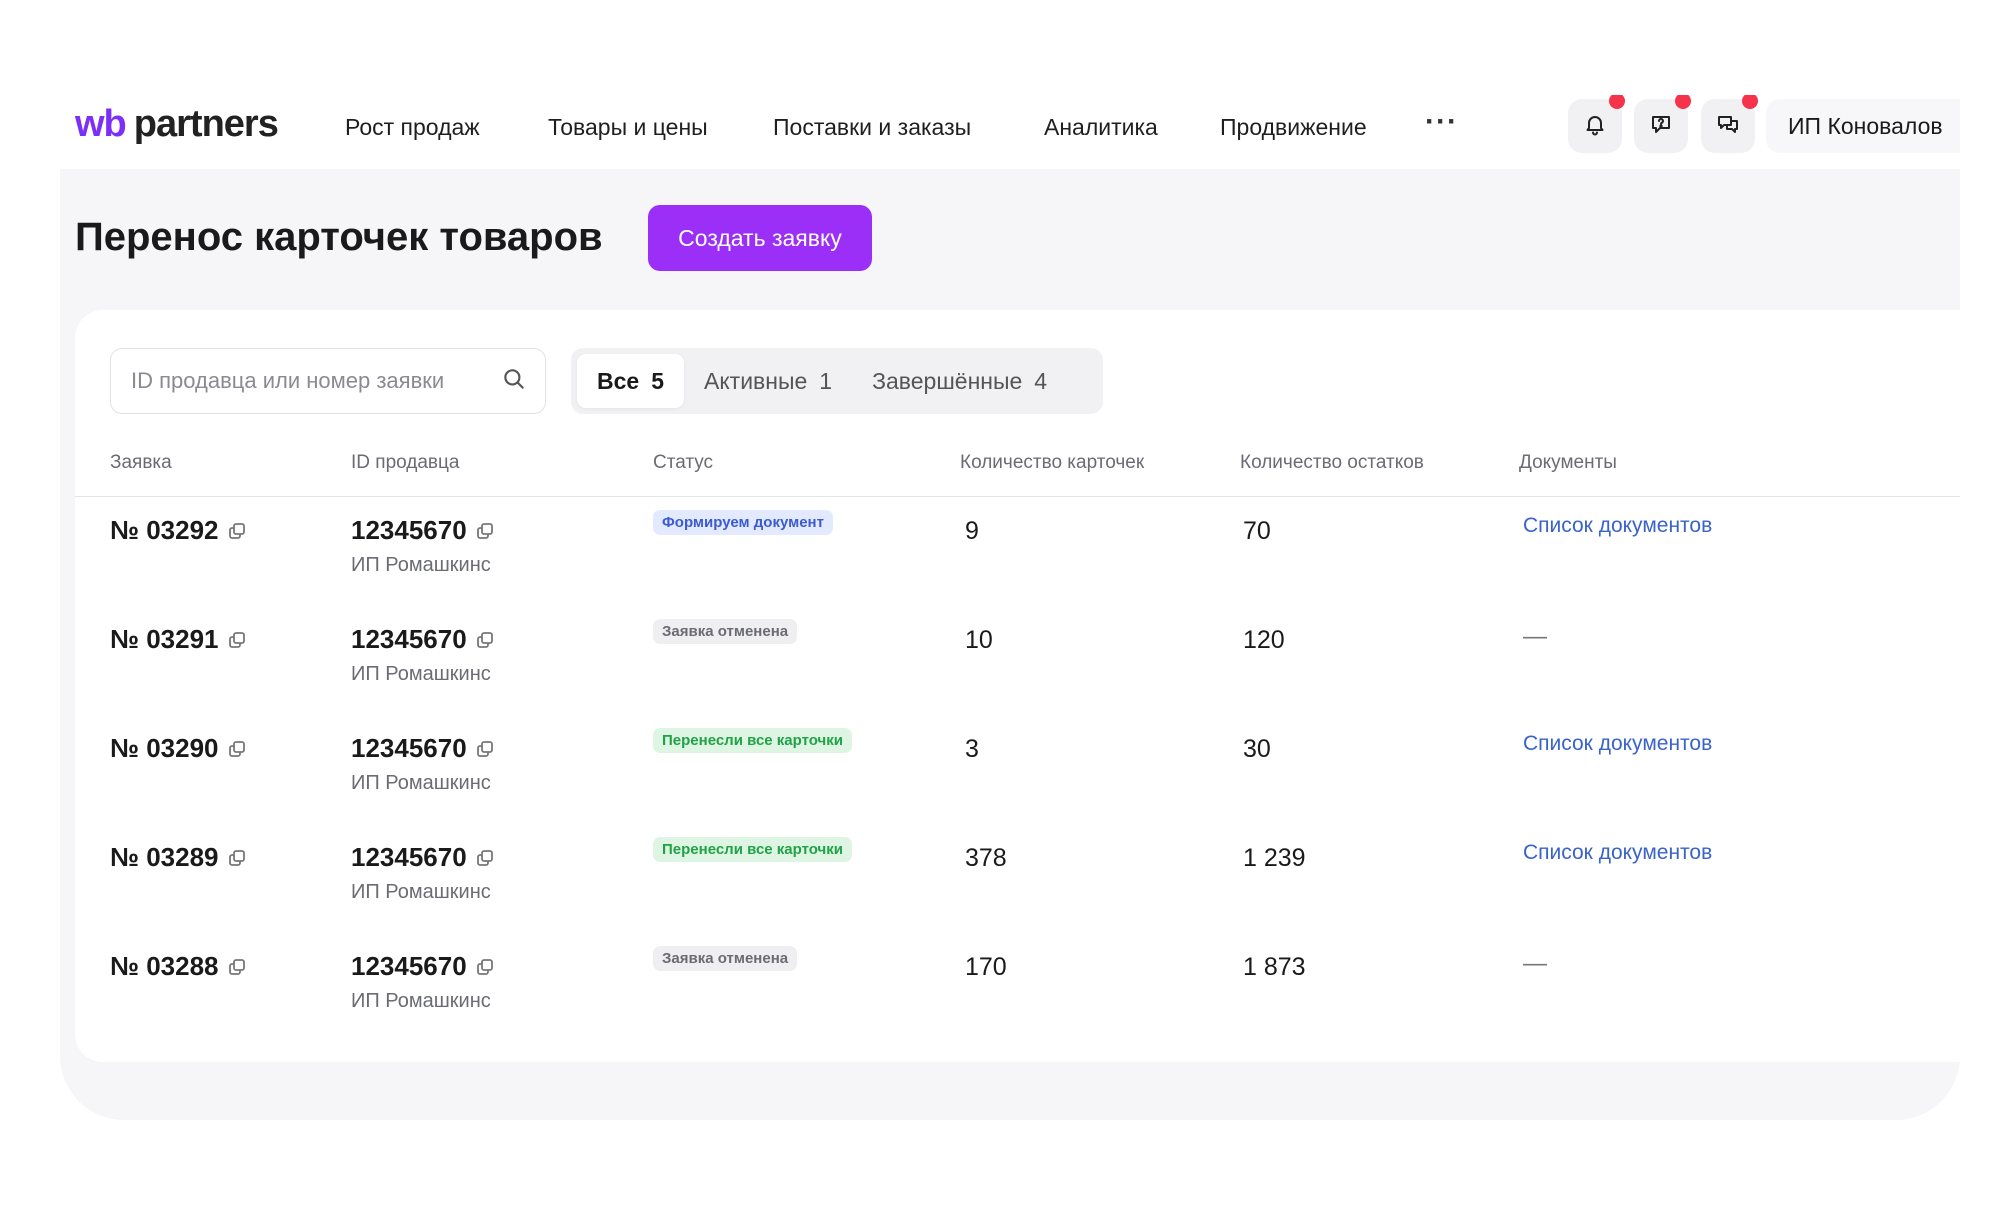 This screenshot has height=1215, width=2016. Describe the element at coordinates (164, 639) in the screenshot. I see `request-number: № 03291` at that location.